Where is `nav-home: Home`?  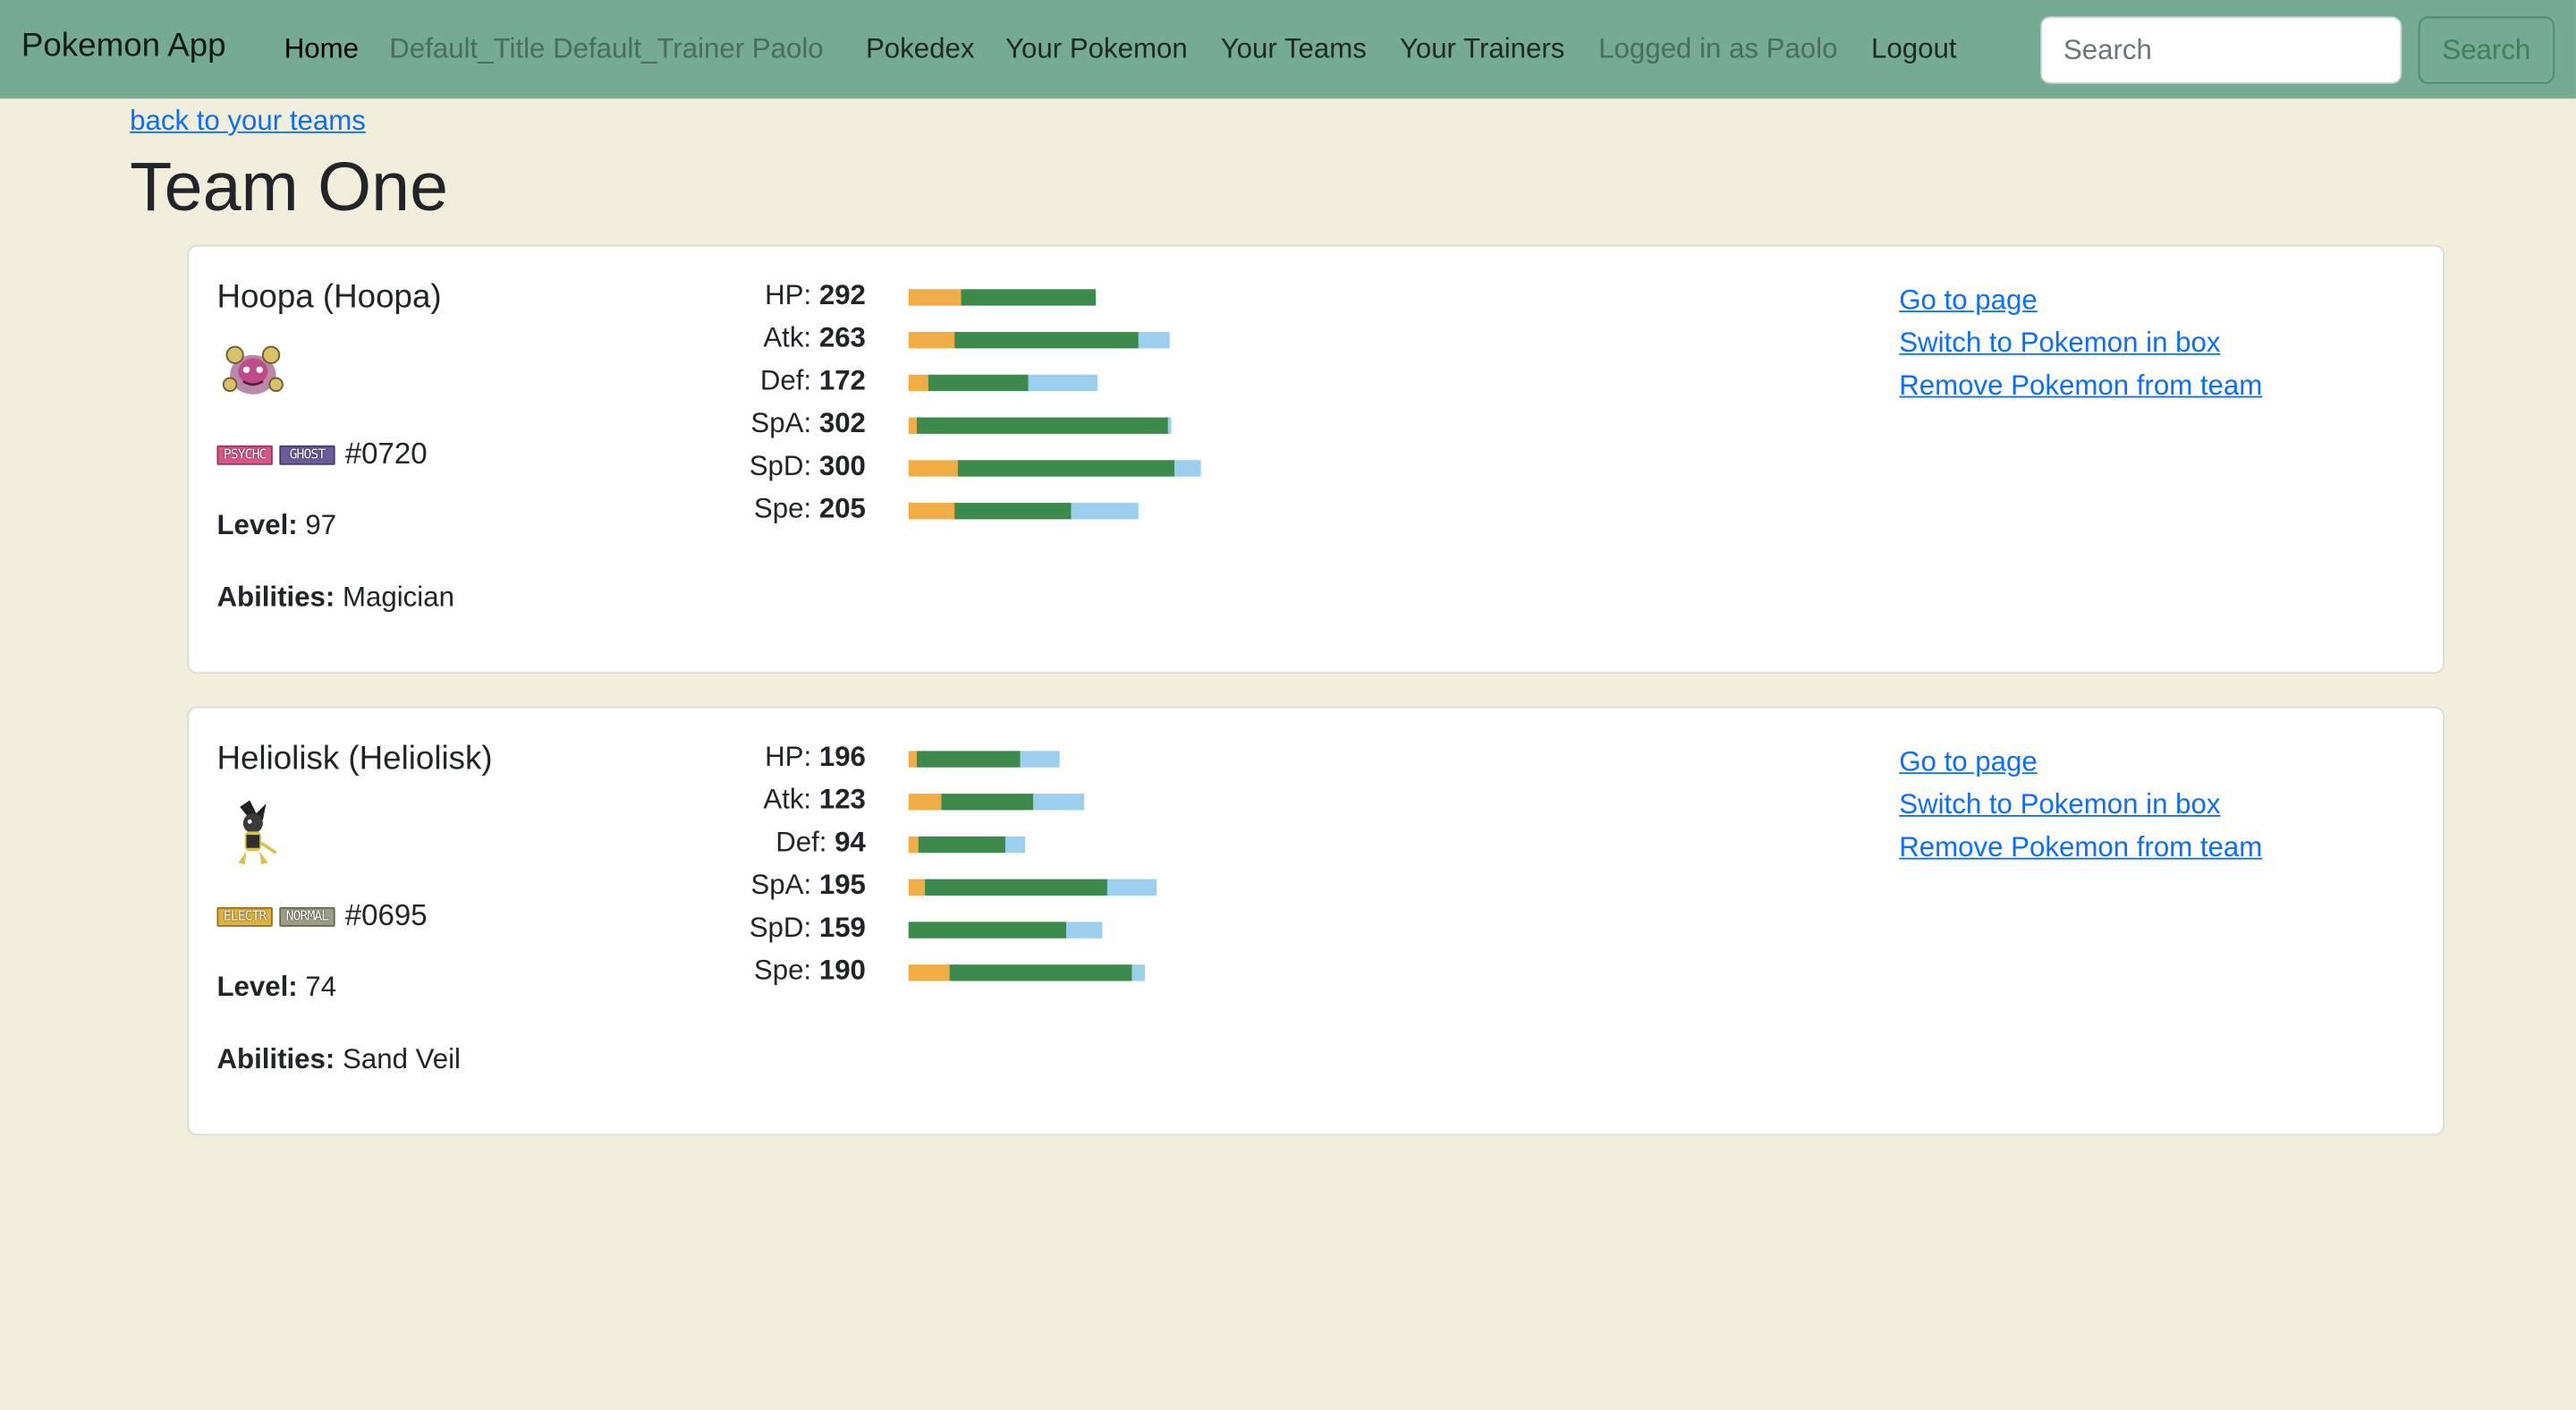 nav-home: Home is located at coordinates (321, 49).